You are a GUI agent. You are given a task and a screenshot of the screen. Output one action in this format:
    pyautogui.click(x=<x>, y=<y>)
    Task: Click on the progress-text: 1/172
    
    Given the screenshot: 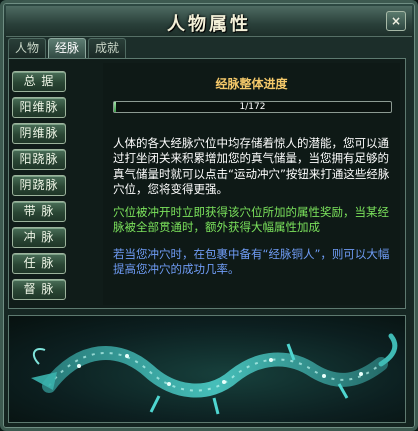 What is the action you would take?
    pyautogui.click(x=252, y=107)
    